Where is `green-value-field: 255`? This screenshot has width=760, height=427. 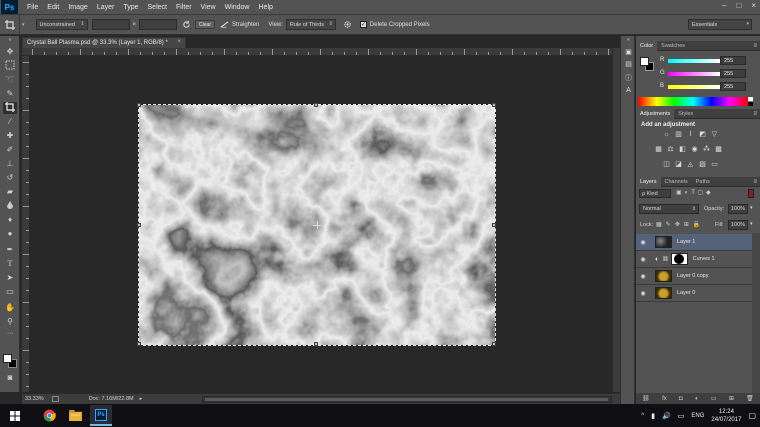
green-value-field: 255 is located at coordinates (733, 73).